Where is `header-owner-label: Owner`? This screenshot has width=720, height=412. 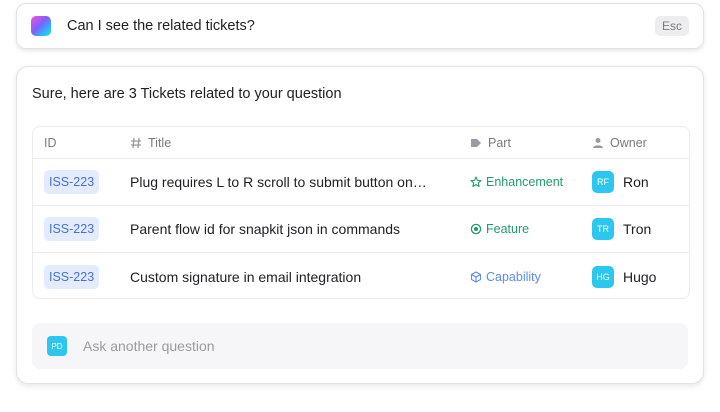
header-owner-label: Owner is located at coordinates (628, 142).